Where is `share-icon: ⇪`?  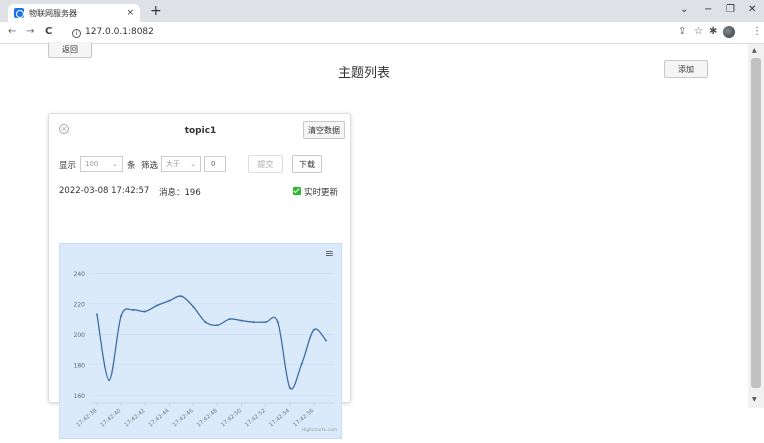
share-icon: ⇪ is located at coordinates (682, 31).